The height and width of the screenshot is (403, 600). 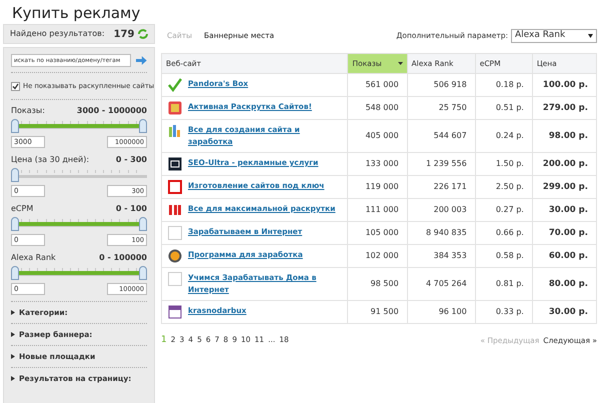 What do you see at coordinates (564, 256) in the screenshot?
I see `table-cell: 60.00 р.` at bounding box center [564, 256].